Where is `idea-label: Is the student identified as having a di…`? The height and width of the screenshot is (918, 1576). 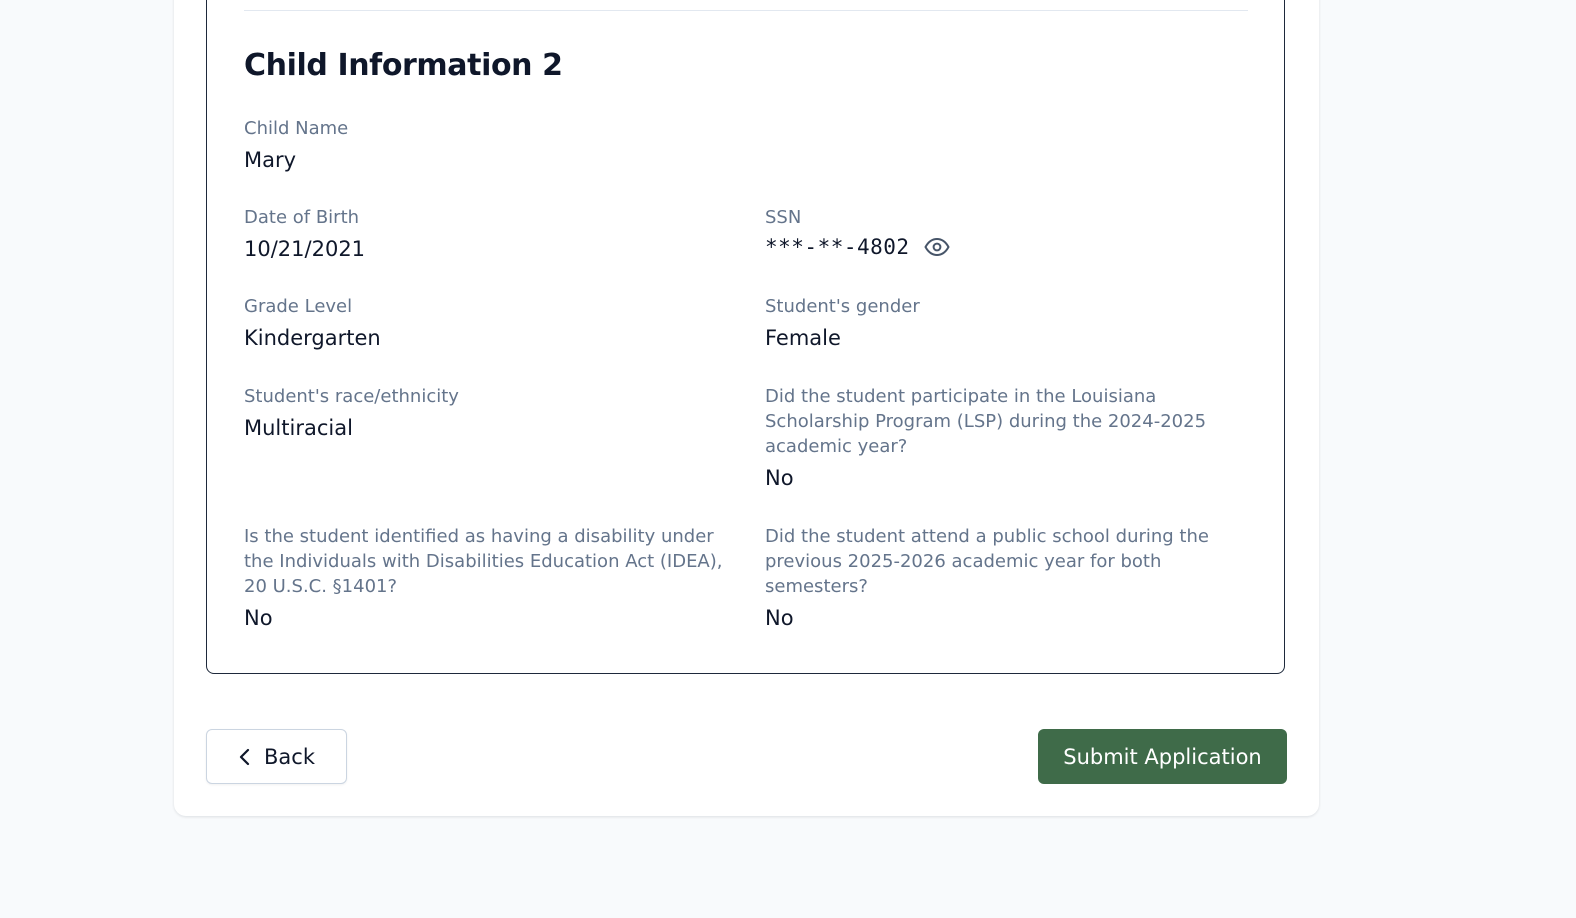
idea-label: Is the student identified as having a di… is located at coordinates (483, 561).